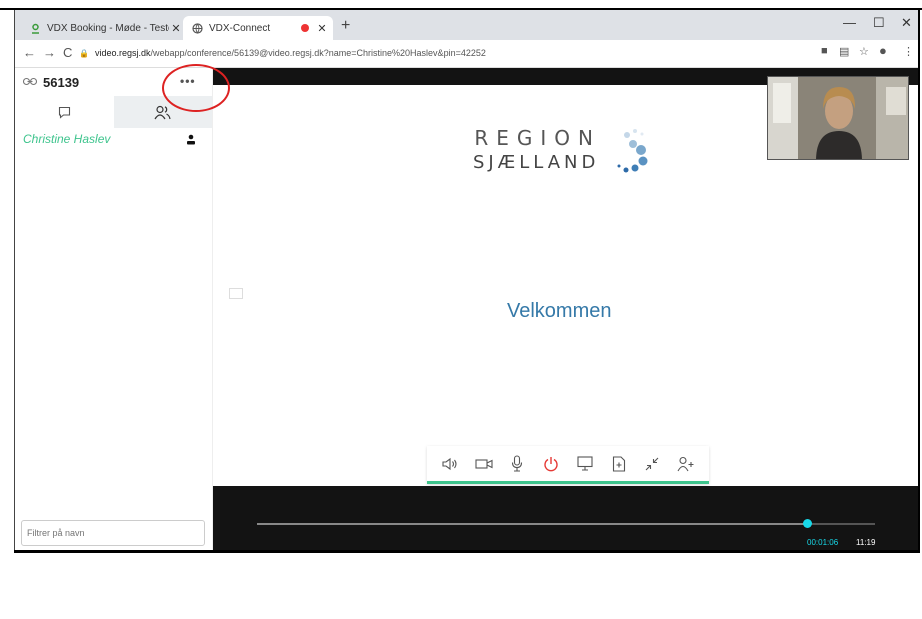 The image size is (922, 619). Describe the element at coordinates (122, 53) in the screenshot. I see `url-host: video.regsj.dk` at that location.